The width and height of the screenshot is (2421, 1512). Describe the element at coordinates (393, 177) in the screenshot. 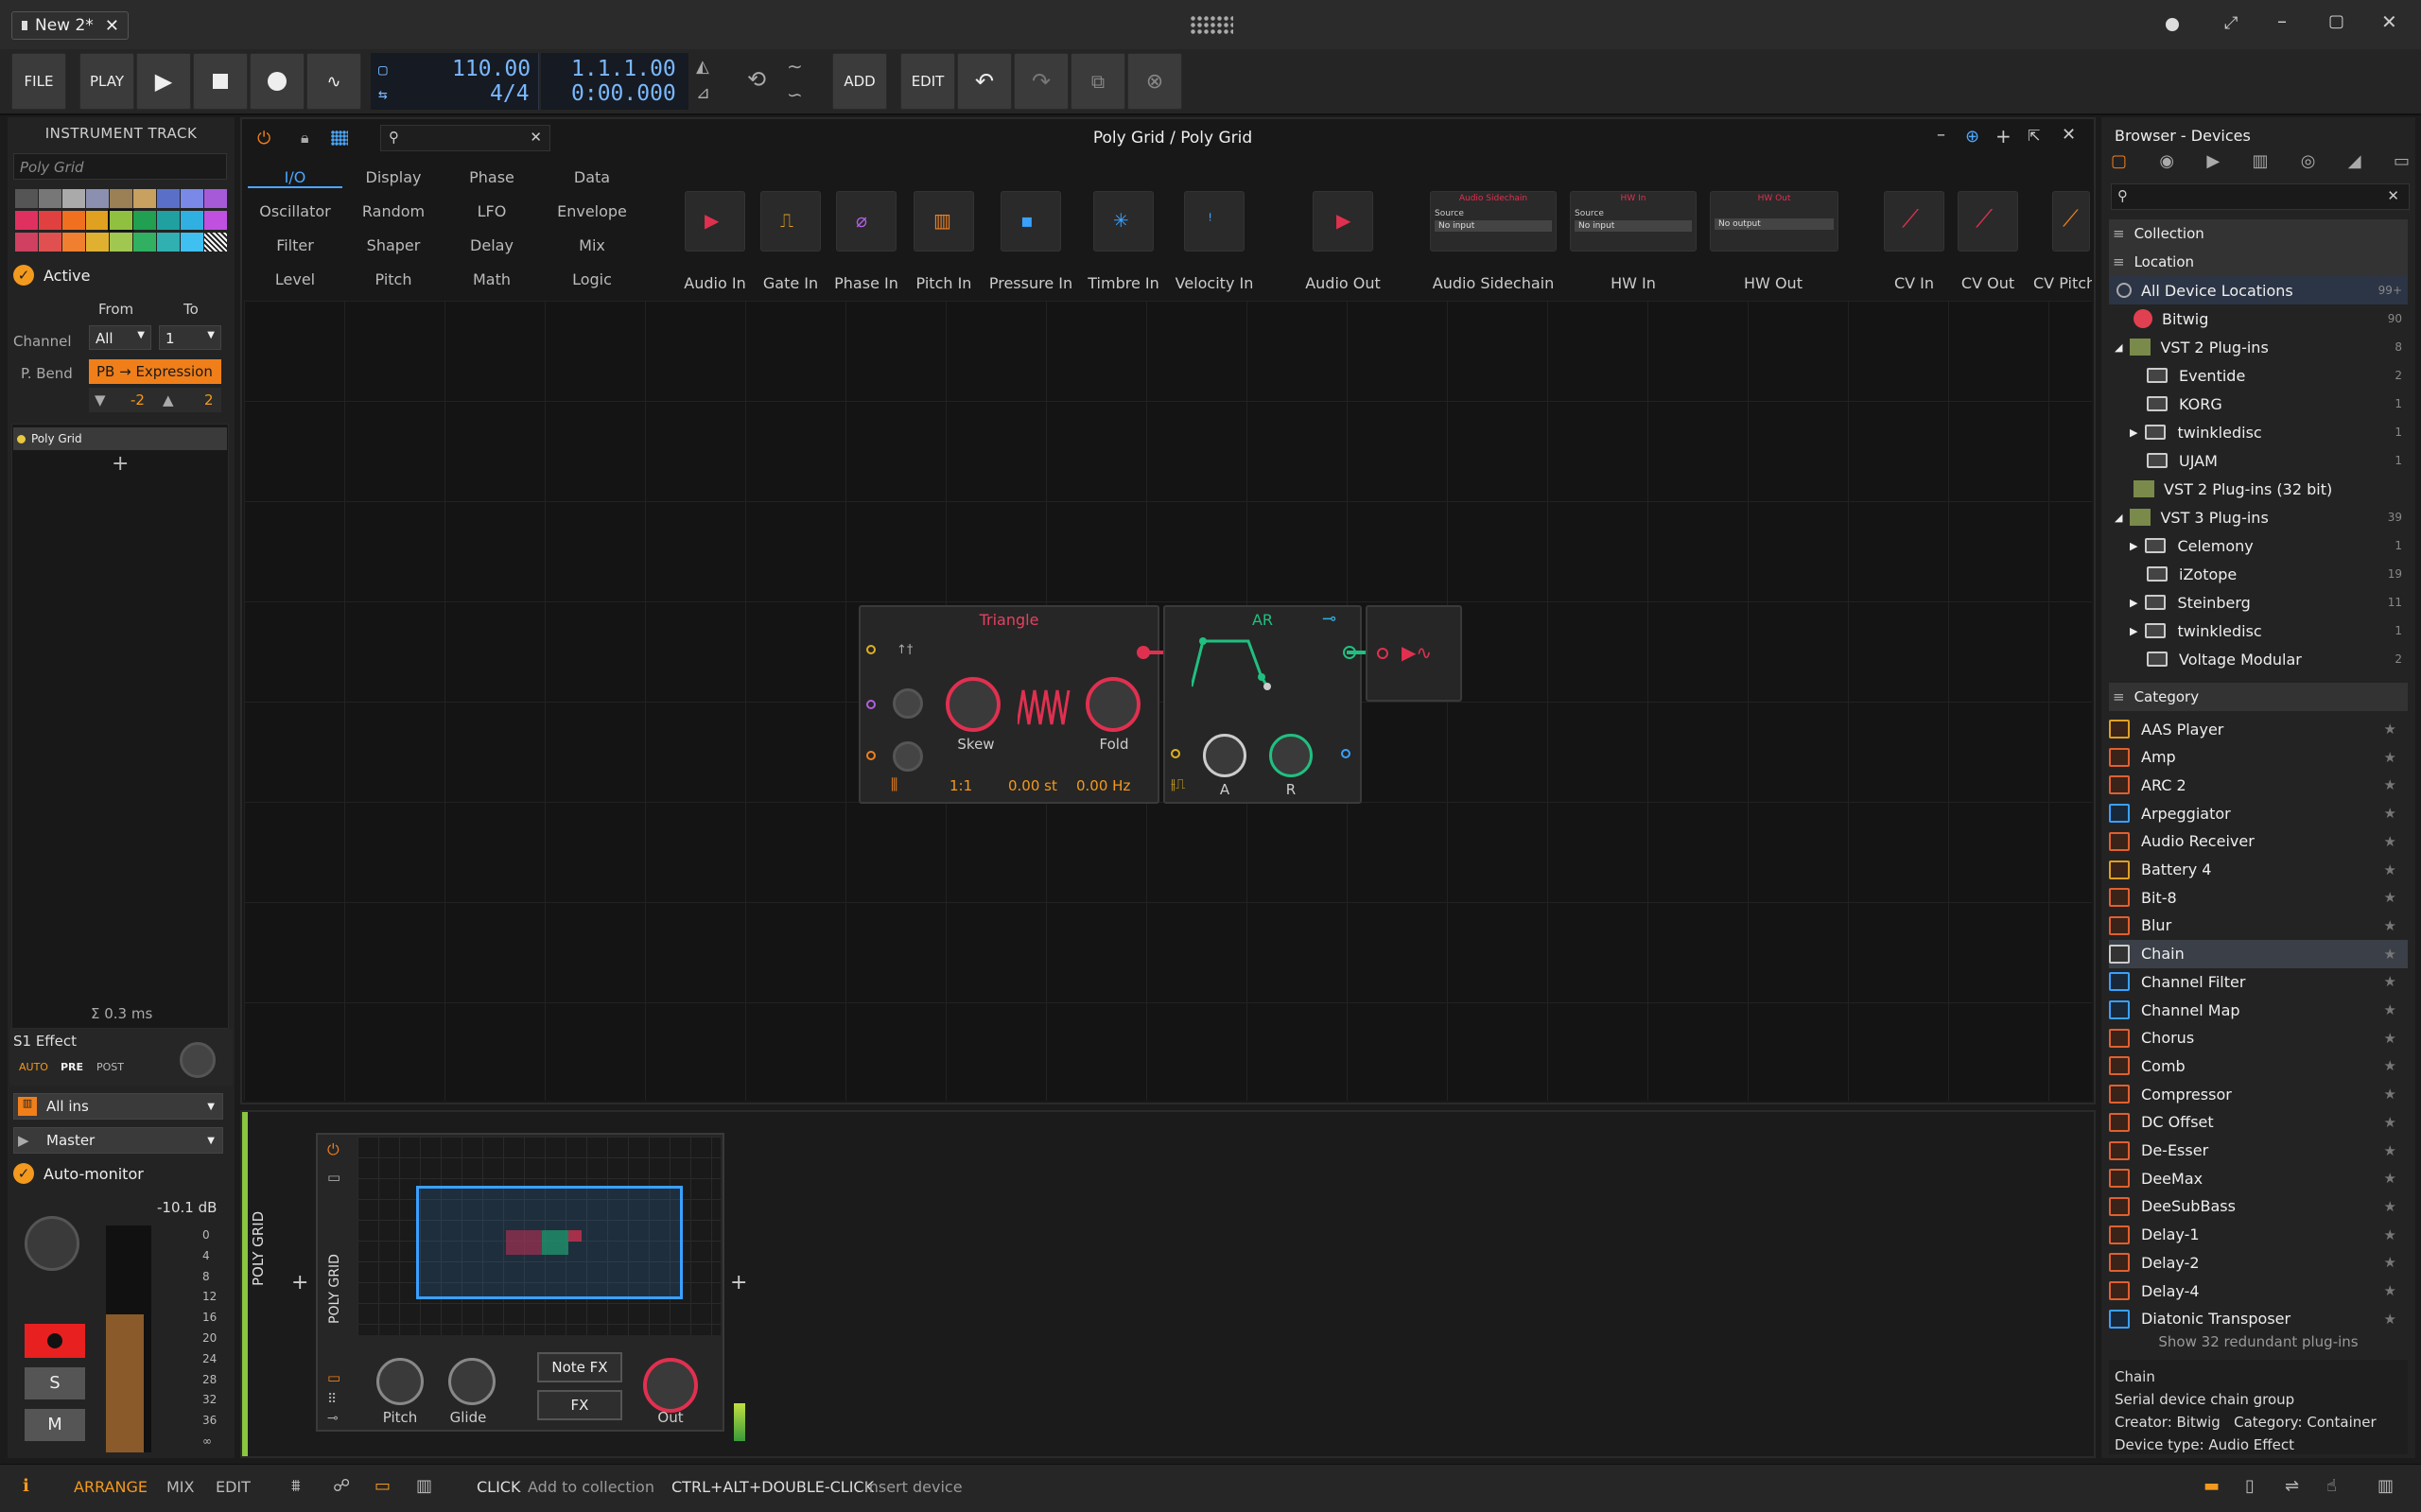

I see `category-display: Display` at that location.